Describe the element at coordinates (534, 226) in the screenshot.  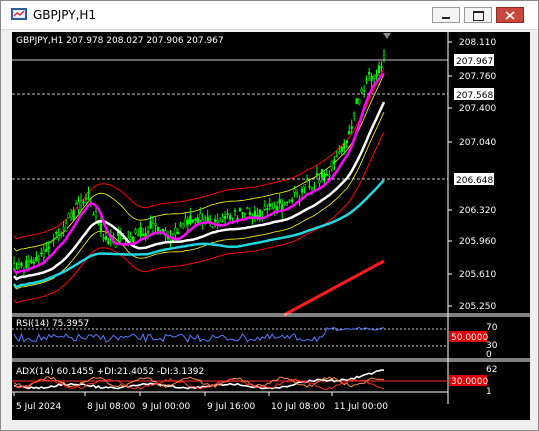
I see `vertical-scrollbar` at that location.